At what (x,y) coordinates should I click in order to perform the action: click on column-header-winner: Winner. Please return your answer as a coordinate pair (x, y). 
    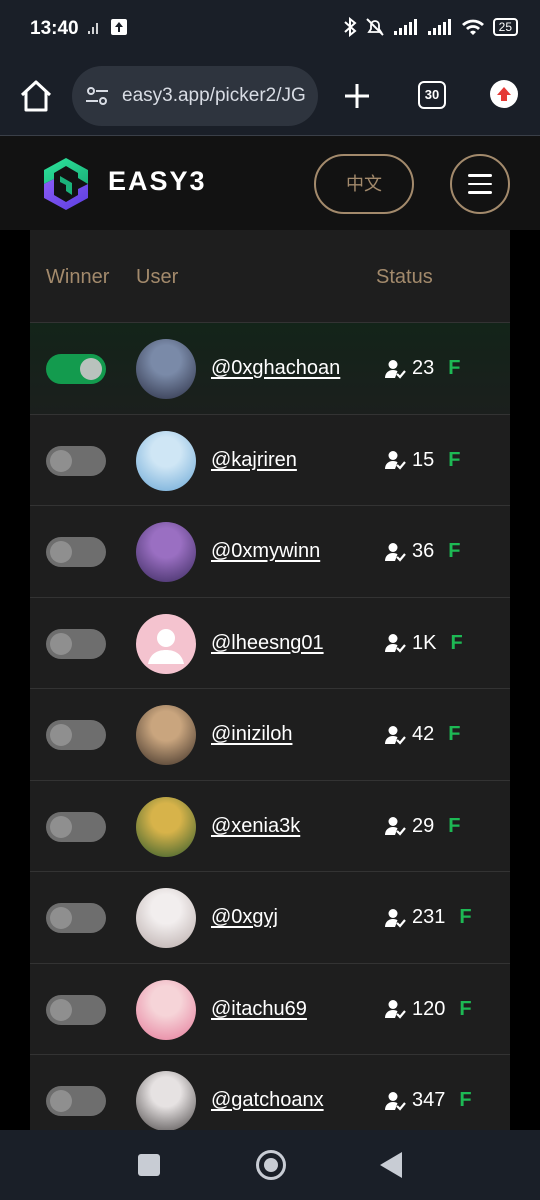
    Looking at the image, I should click on (78, 277).